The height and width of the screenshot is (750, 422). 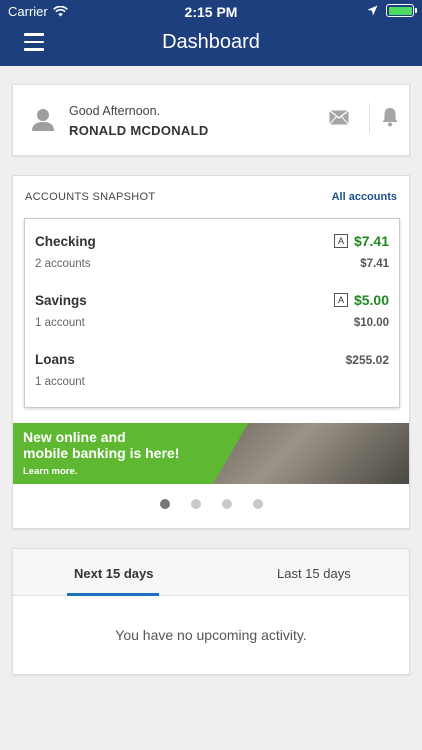 I want to click on account-balance-amount: $7.41, so click(x=374, y=264).